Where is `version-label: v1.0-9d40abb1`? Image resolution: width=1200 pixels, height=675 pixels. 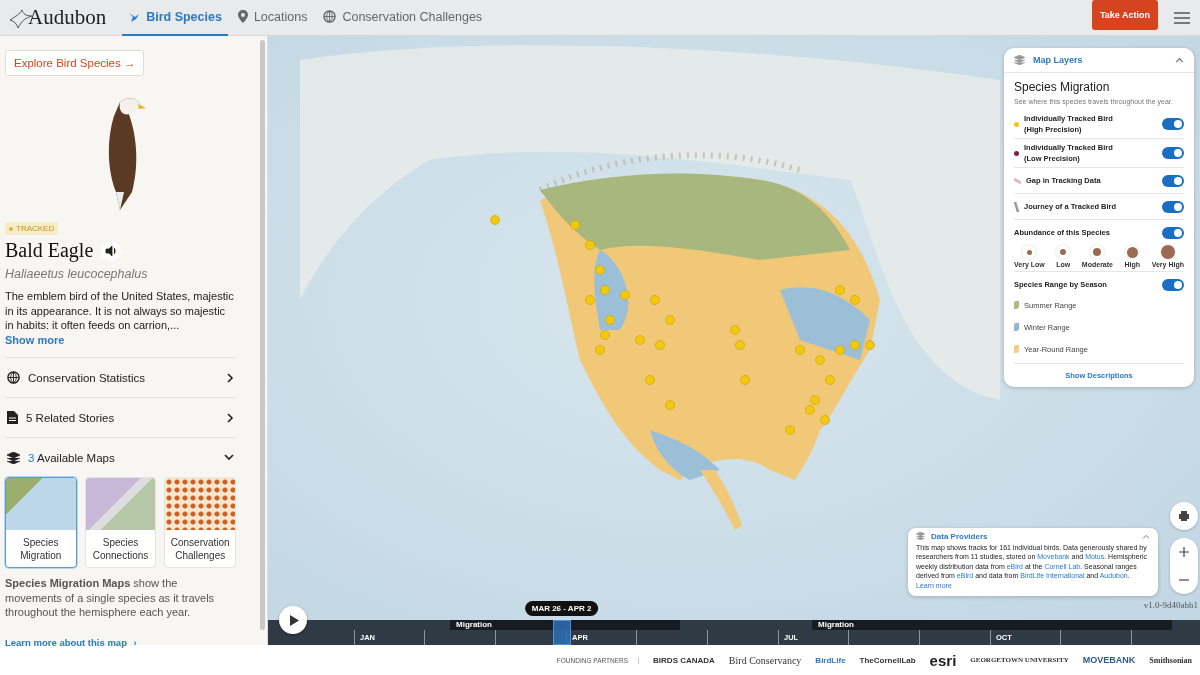
version-label: v1.0-9d40abb1 is located at coordinates (1170, 605).